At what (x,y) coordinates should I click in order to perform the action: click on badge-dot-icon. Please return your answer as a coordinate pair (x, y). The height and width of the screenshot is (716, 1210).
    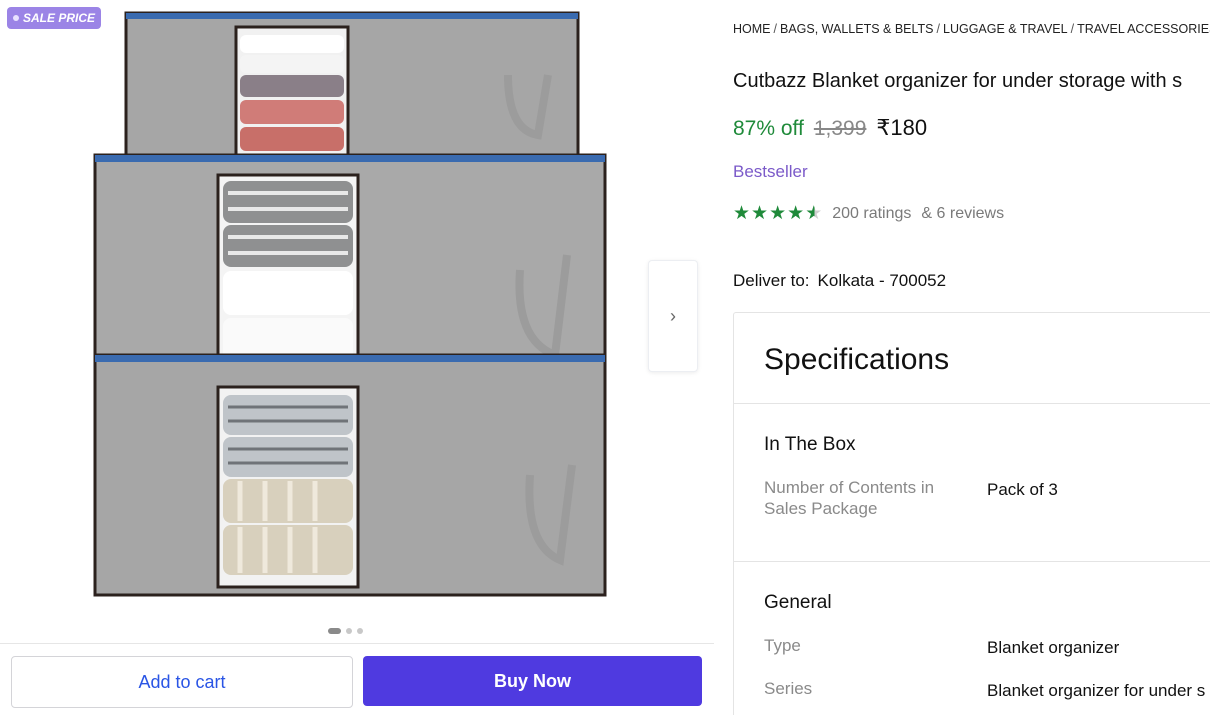
    Looking at the image, I should click on (16, 18).